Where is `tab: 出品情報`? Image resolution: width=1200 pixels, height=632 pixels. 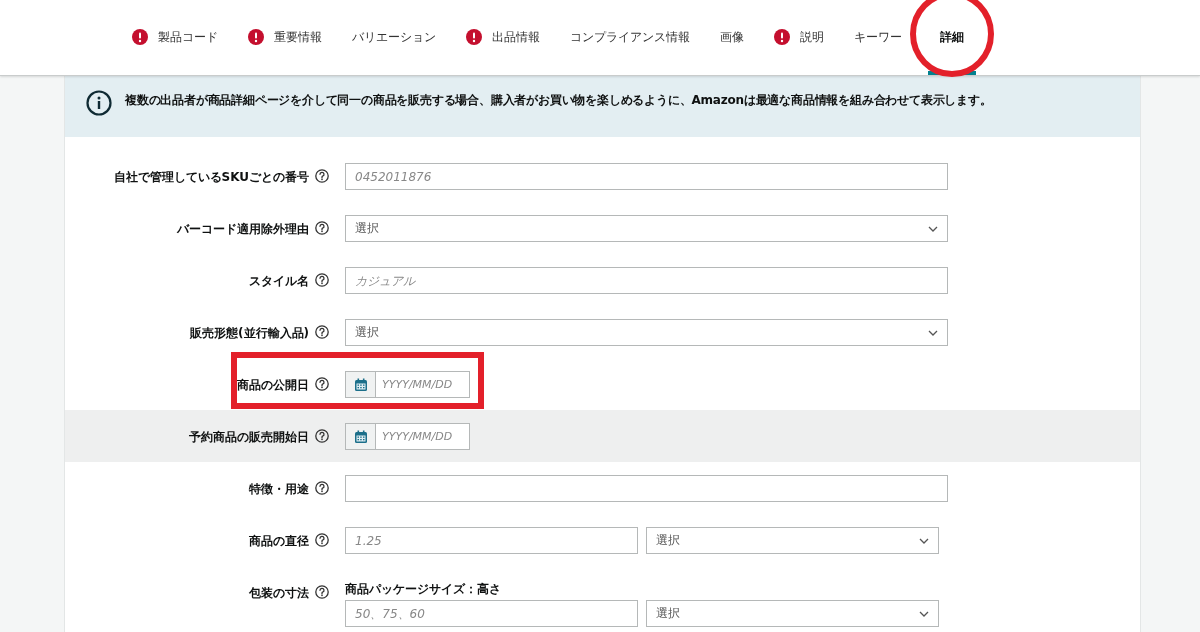
tab: 出品情報 is located at coordinates (503, 49).